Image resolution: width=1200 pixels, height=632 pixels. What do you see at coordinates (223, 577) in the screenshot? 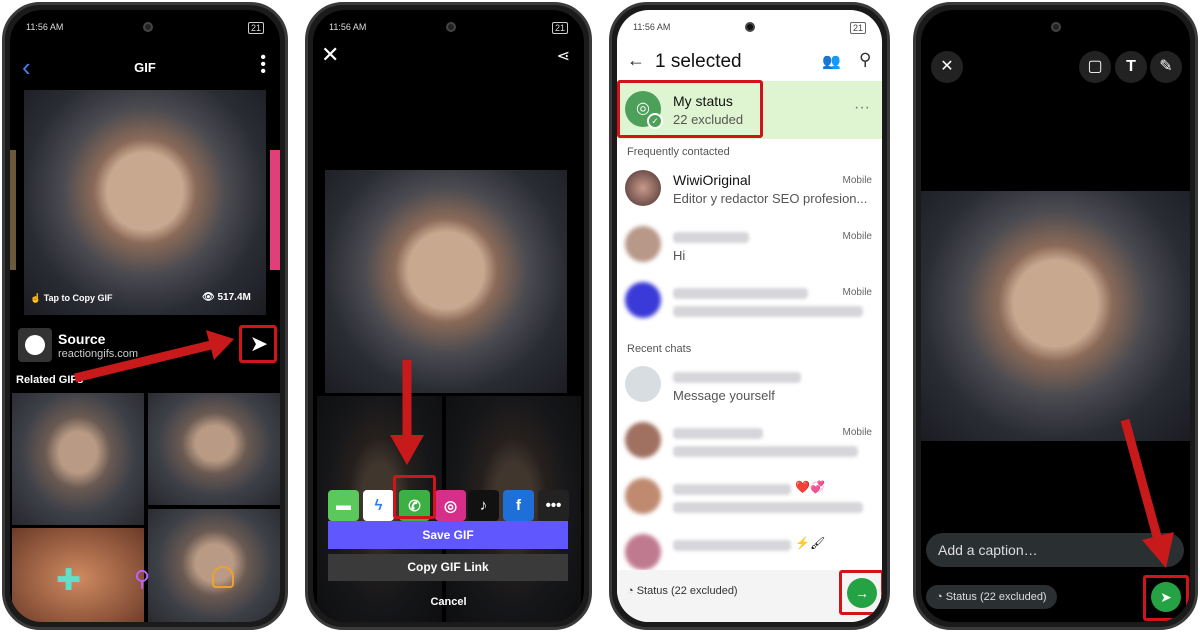
I see `profile-icon` at bounding box center [223, 577].